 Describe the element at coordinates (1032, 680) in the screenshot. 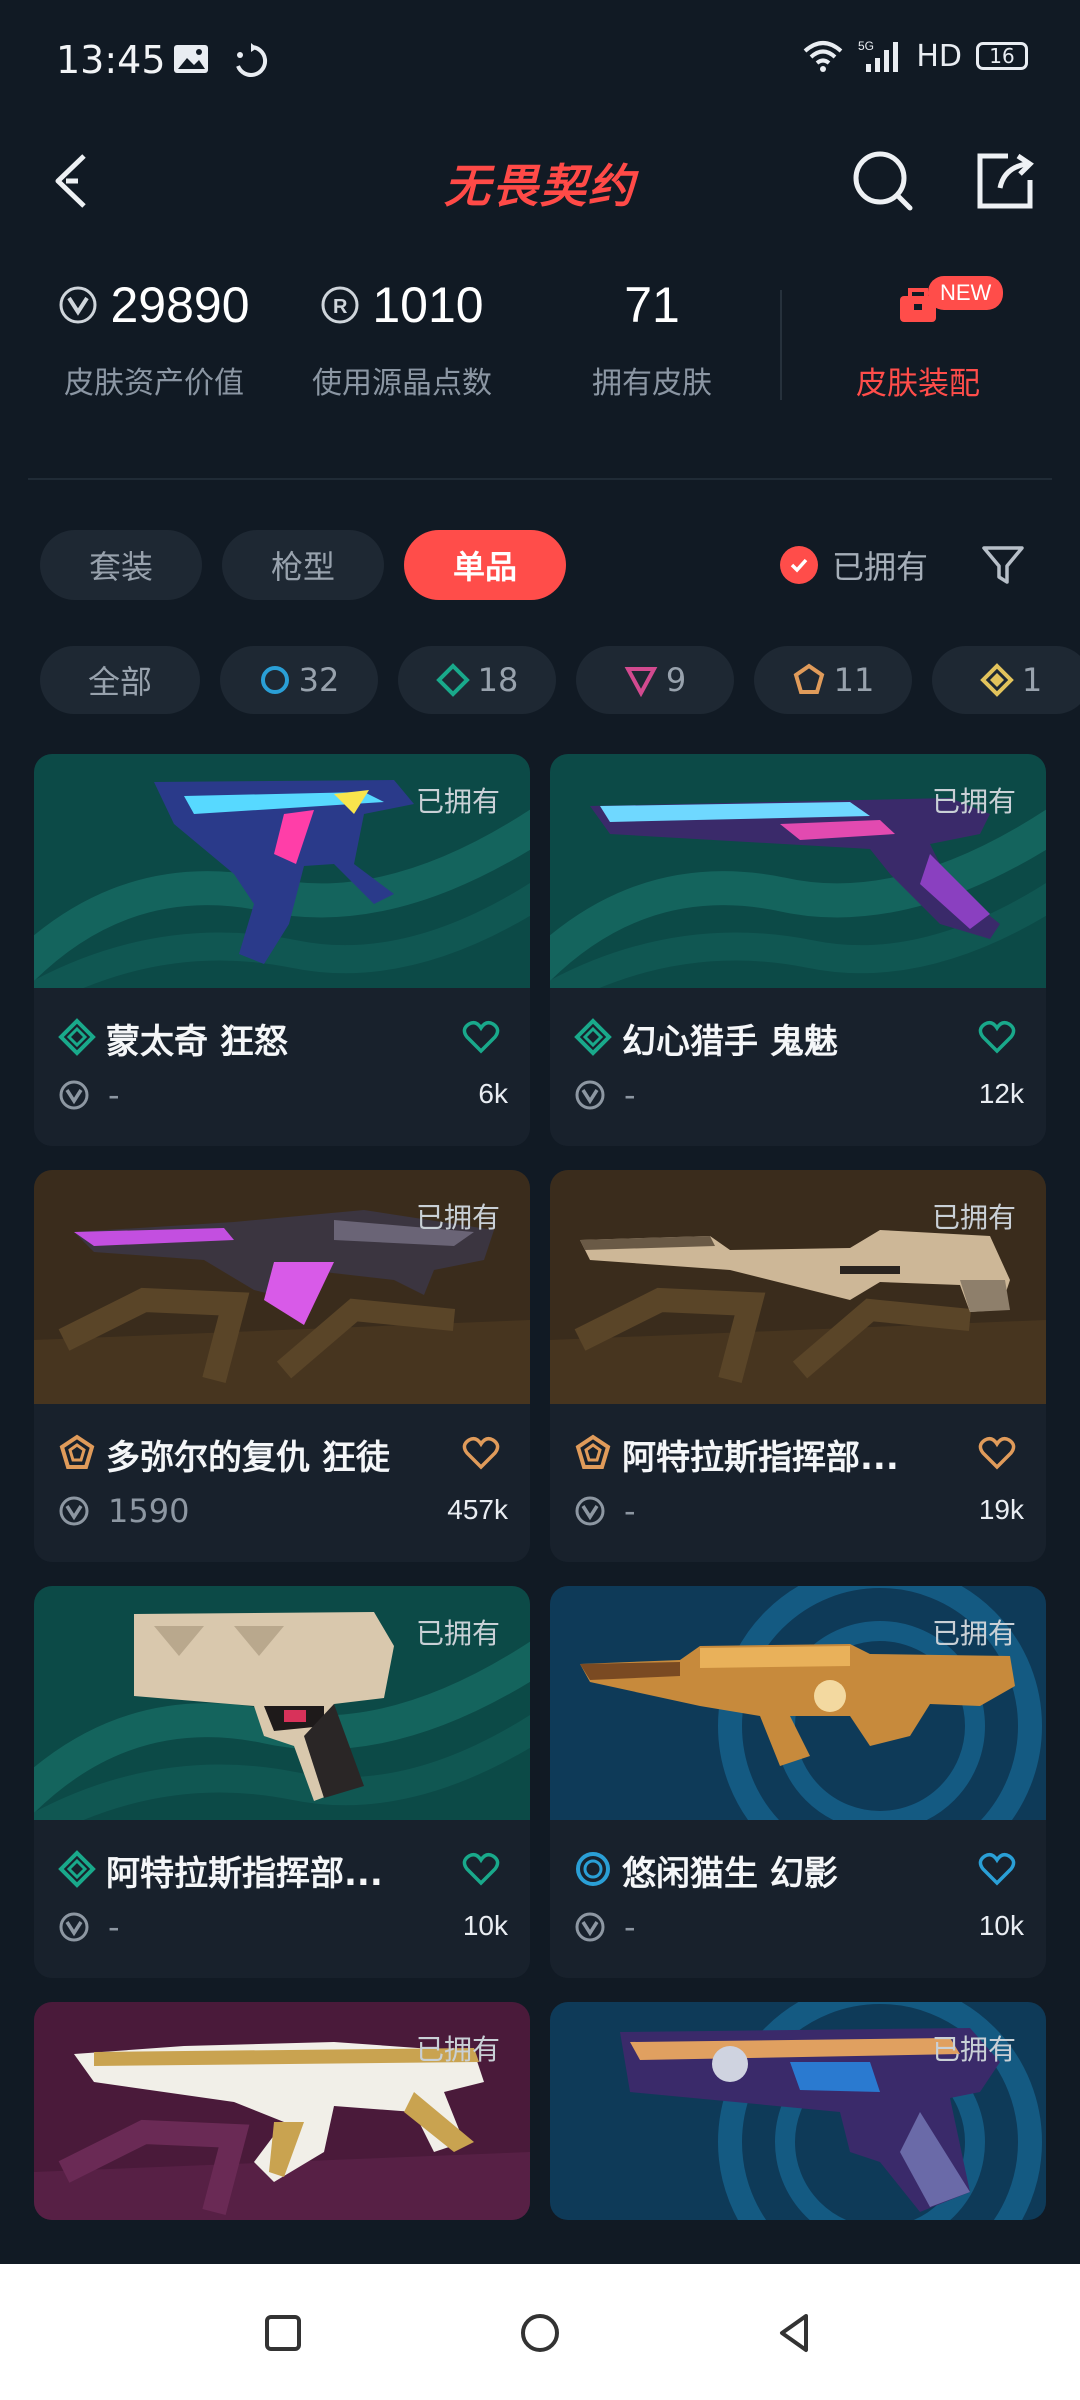

I see `tier-count: 1` at that location.